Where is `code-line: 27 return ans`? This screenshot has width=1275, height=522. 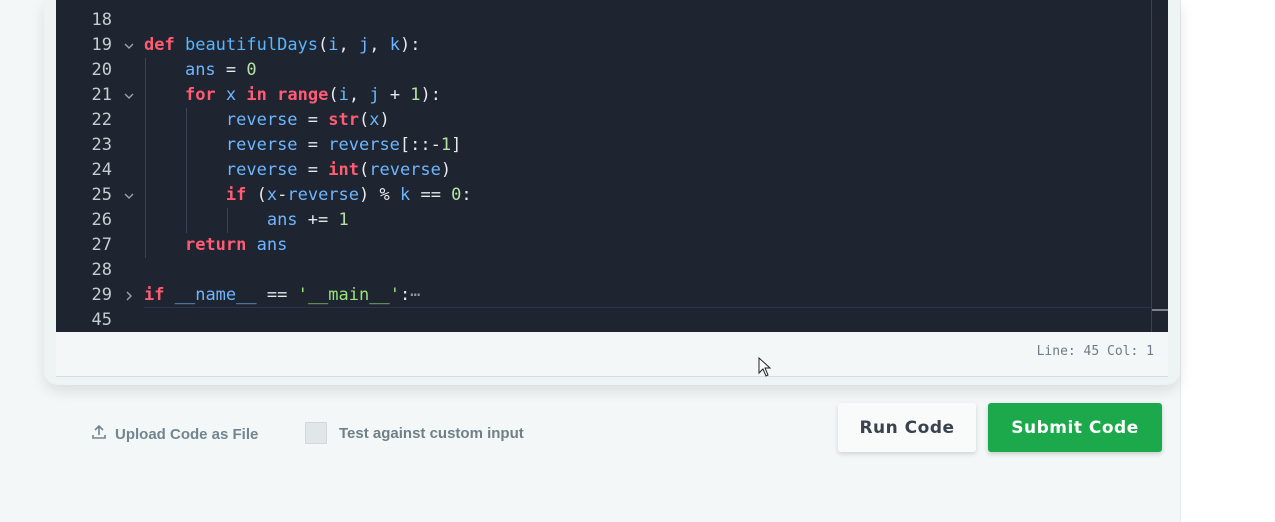 code-line: 27 return ans is located at coordinates (603, 245).